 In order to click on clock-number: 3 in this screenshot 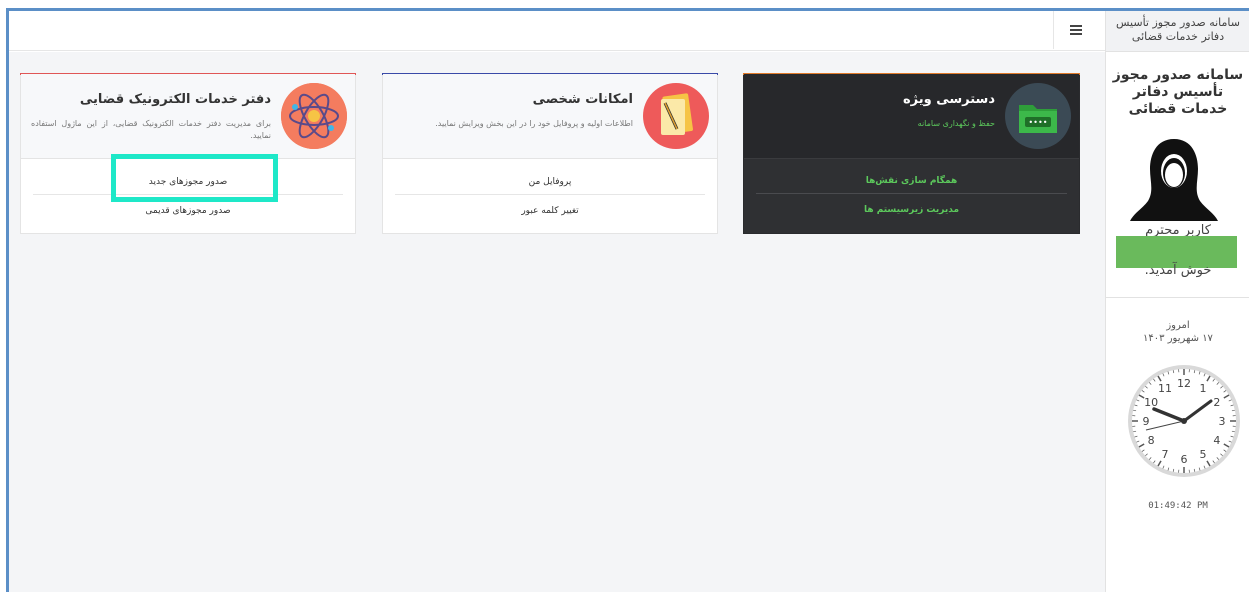, I will do `click(1222, 421)`.